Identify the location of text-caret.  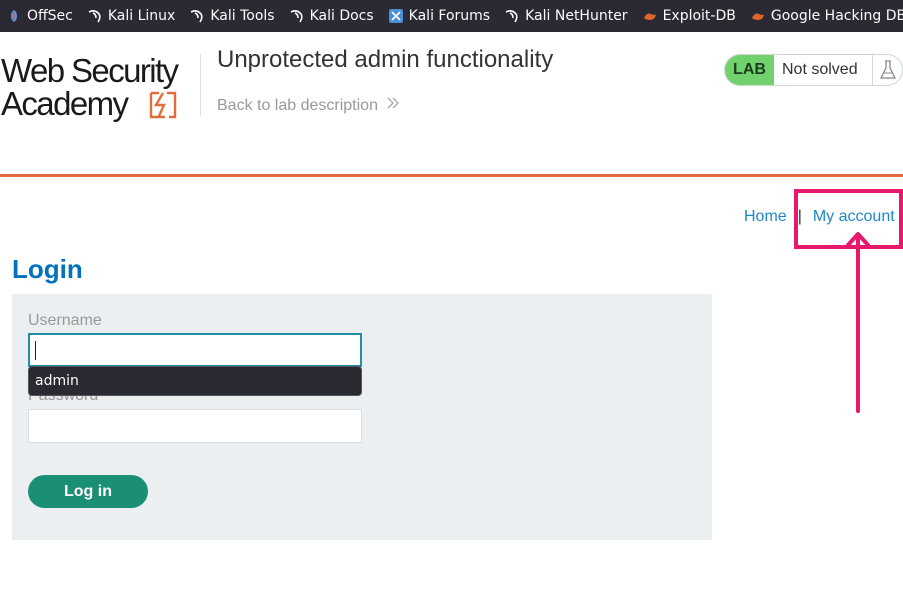
(35, 350).